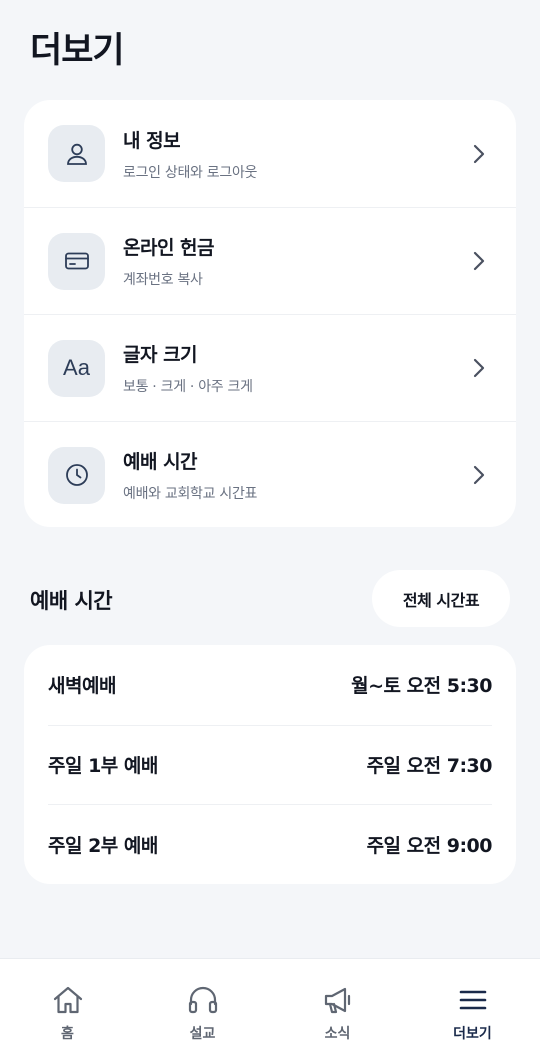 The image size is (540, 1054). Describe the element at coordinates (152, 140) in the screenshot. I see `menu-item-title: 내 정보` at that location.